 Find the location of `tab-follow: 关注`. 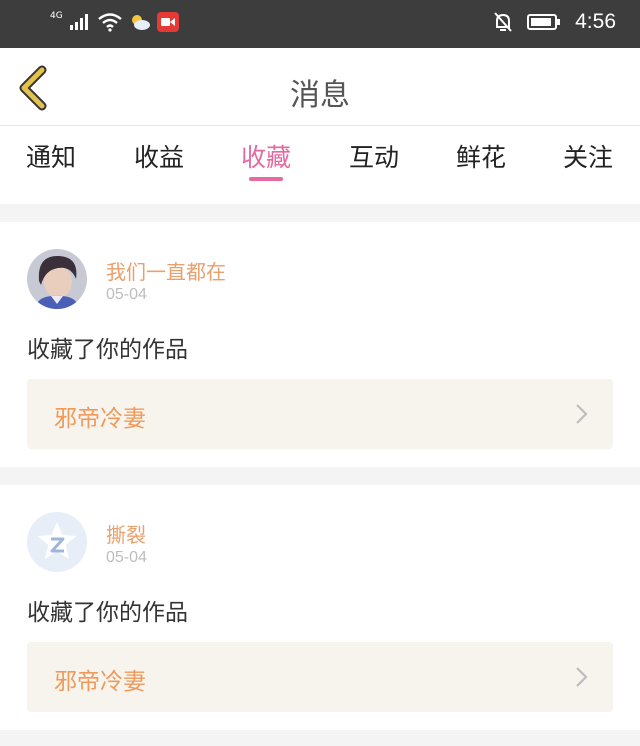

tab-follow: 关注 is located at coordinates (588, 156).